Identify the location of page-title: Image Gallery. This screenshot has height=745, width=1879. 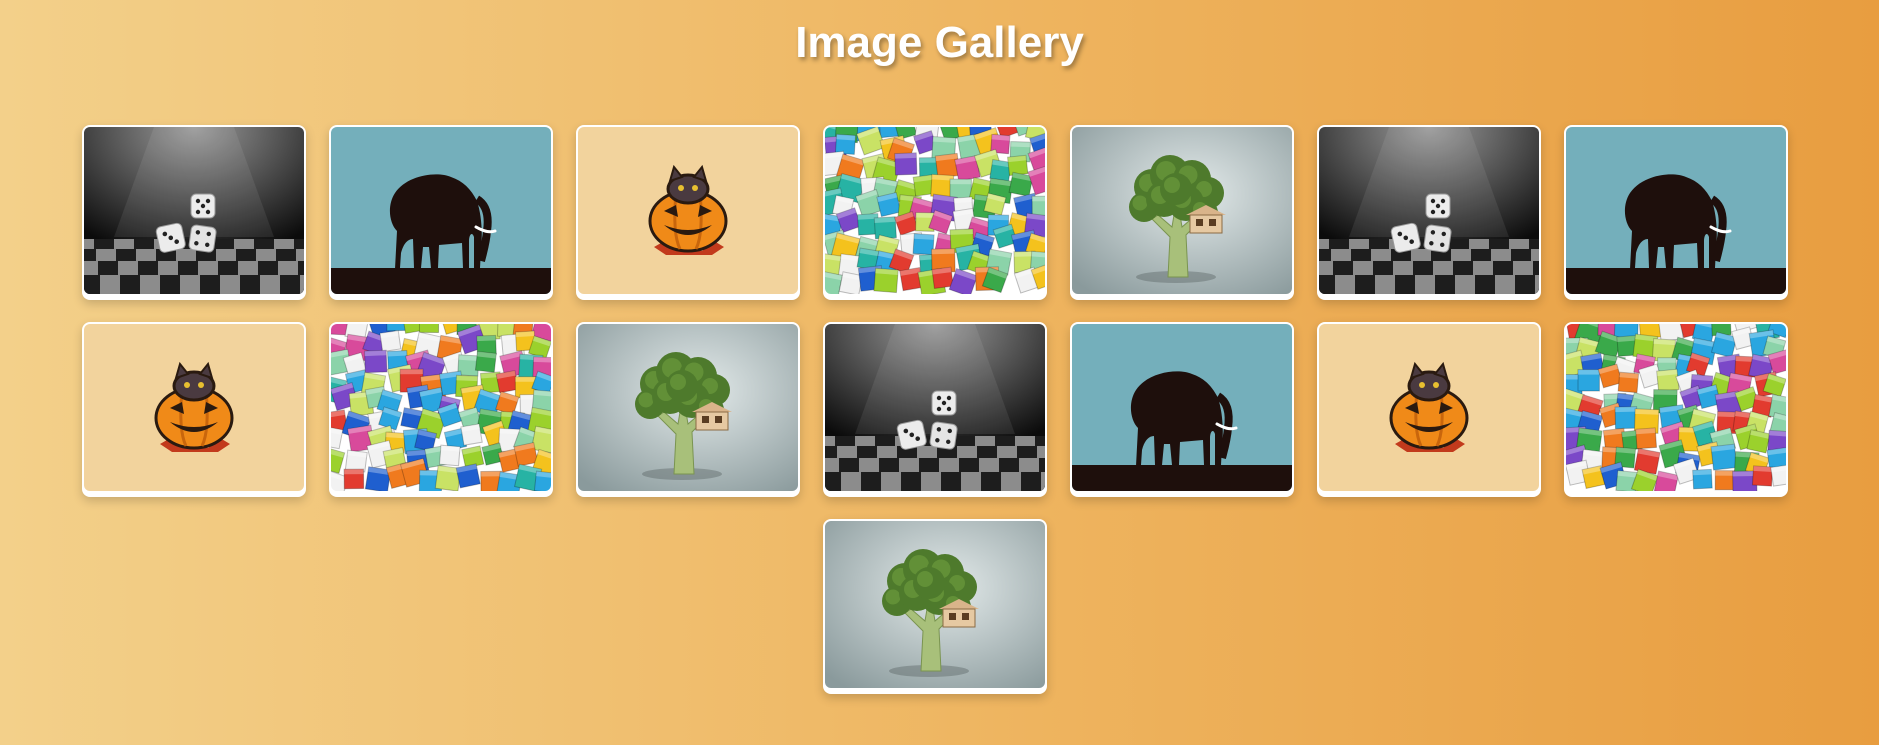
(939, 42).